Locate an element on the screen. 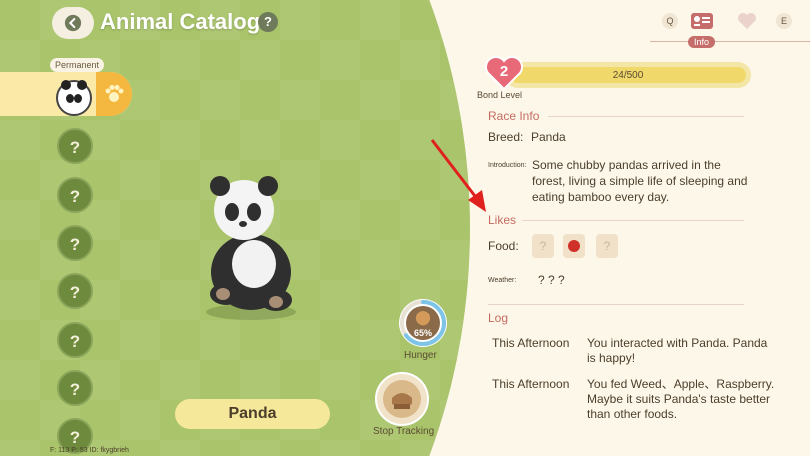 The width and height of the screenshot is (810, 456). likes-title: Likes is located at coordinates (502, 220).